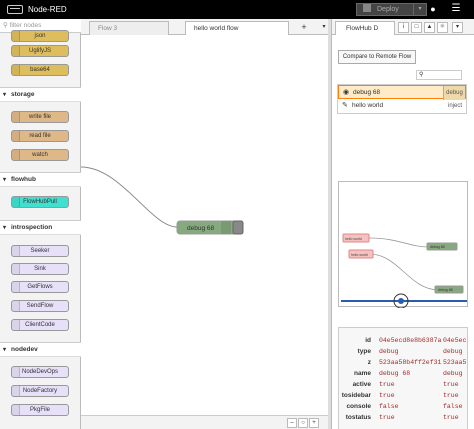  Describe the element at coordinates (439, 75) in the screenshot. I see `sidebar-search-input: ⚲` at that location.